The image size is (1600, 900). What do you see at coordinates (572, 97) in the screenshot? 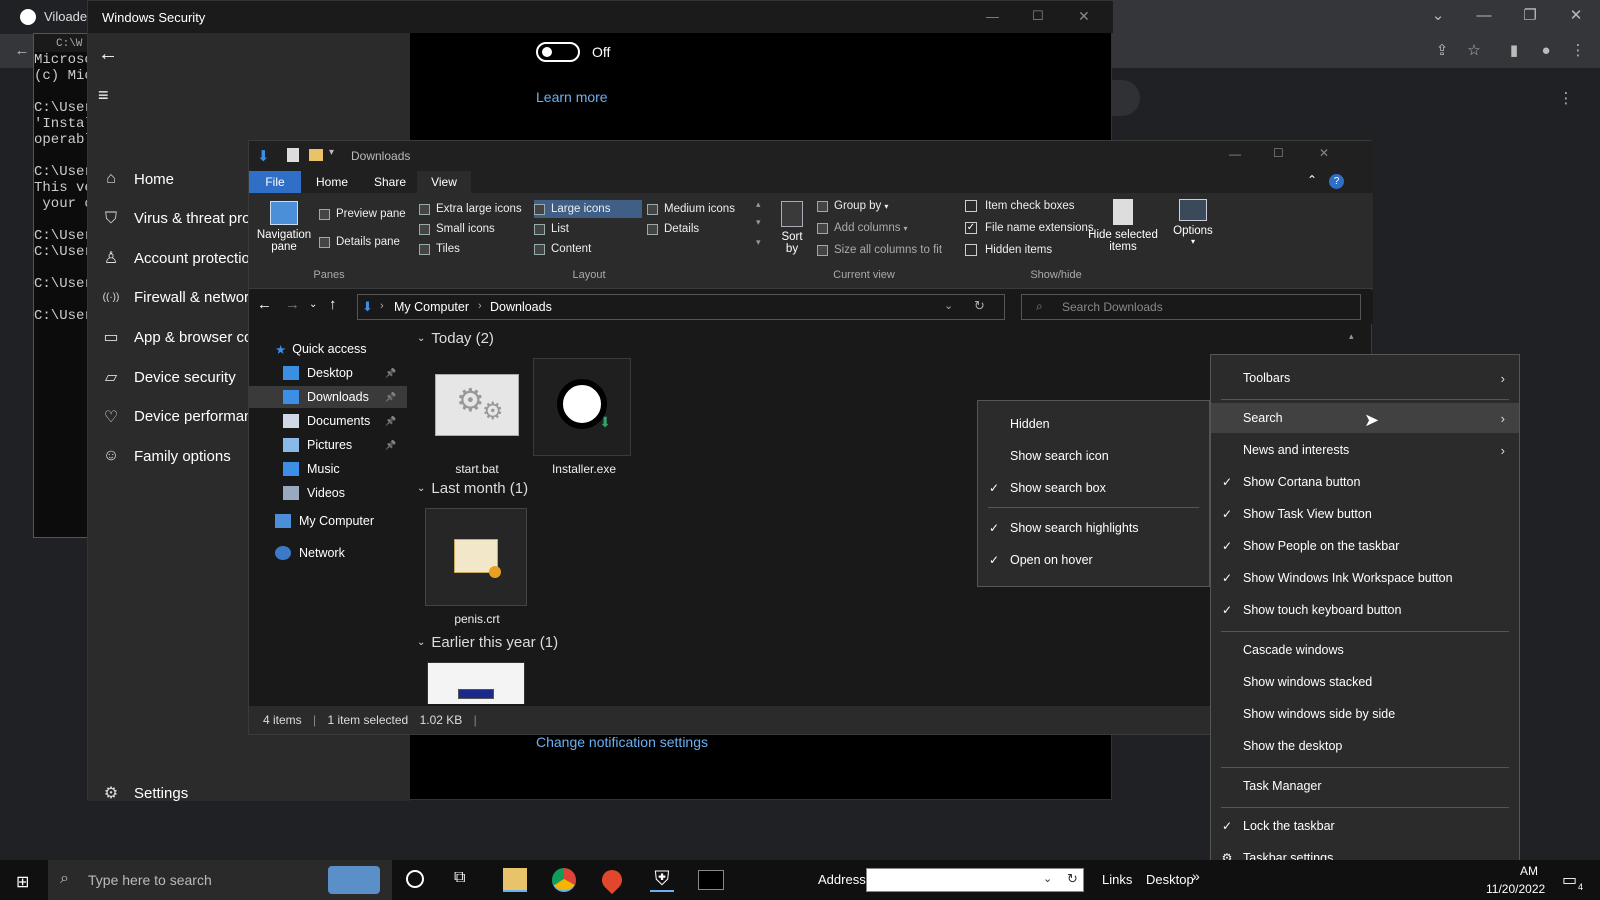
I see `learn-more-link: Learn more` at bounding box center [572, 97].